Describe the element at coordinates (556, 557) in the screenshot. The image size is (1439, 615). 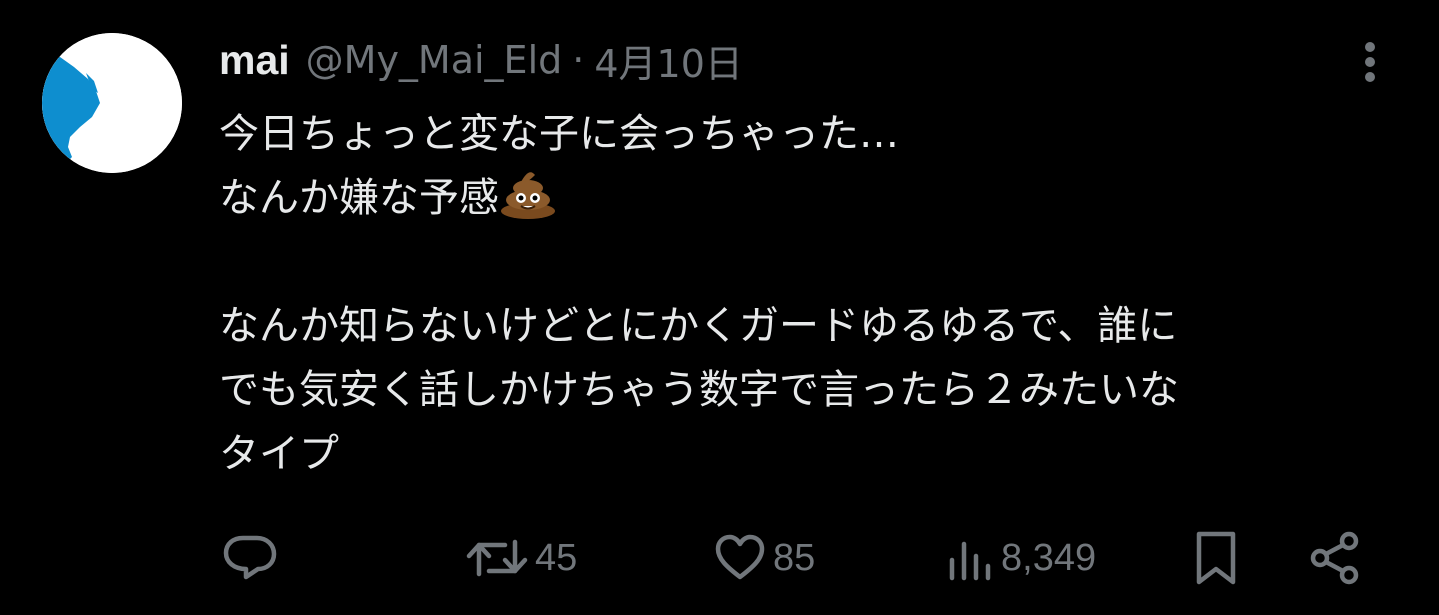
I see `retweet-count: 45` at that location.